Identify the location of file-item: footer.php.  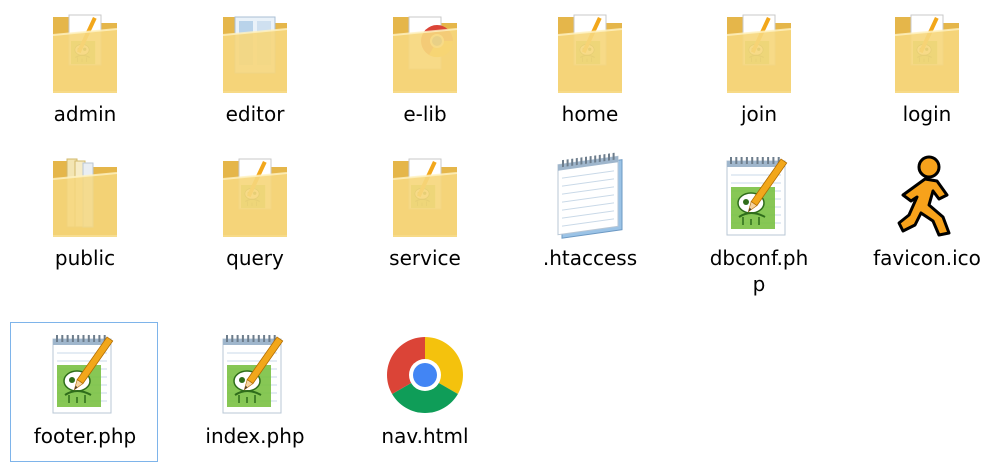
(84, 392).